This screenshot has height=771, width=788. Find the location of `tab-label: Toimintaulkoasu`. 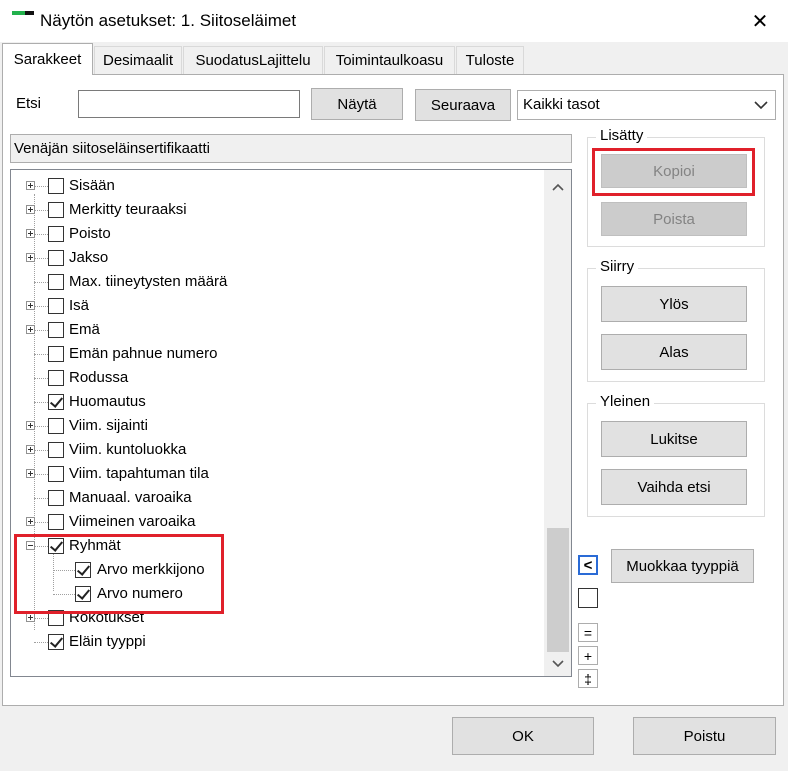

tab-label: Toimintaulkoasu is located at coordinates (389, 60).